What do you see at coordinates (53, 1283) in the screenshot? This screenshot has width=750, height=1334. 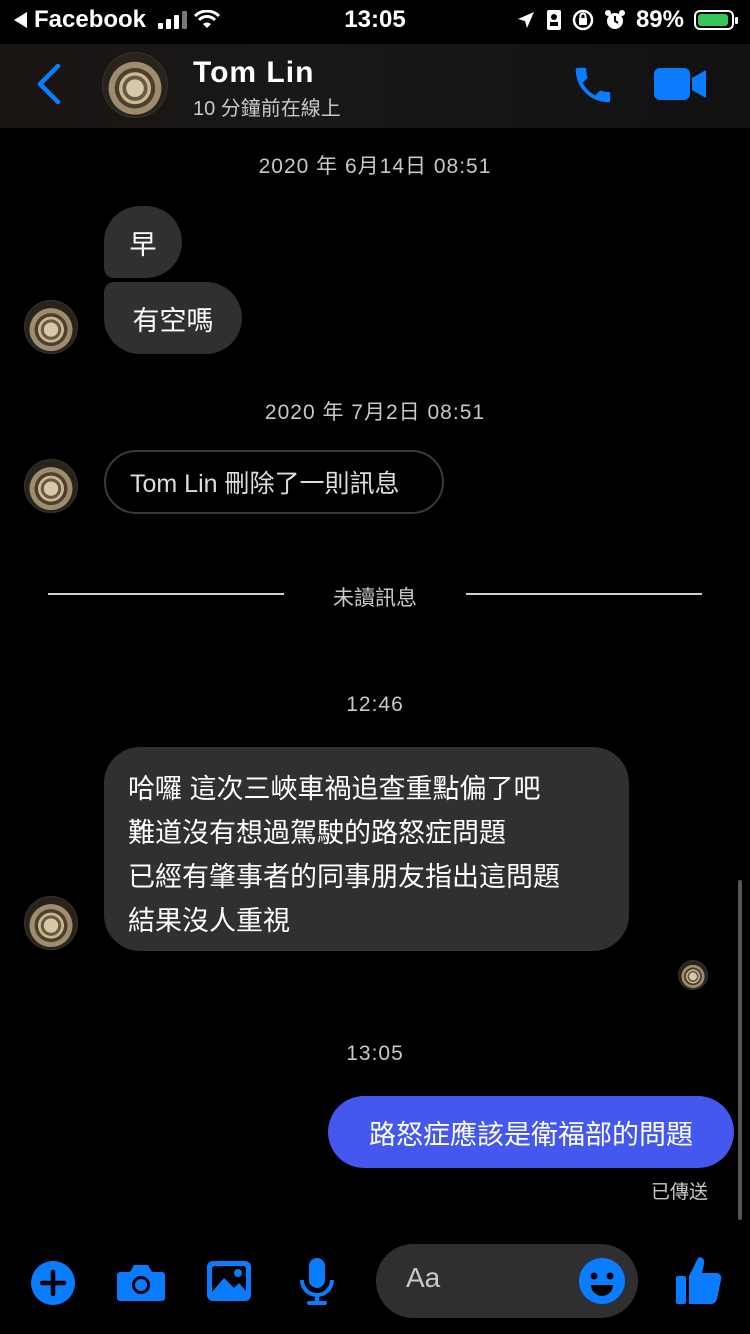 I see `plus-icon` at bounding box center [53, 1283].